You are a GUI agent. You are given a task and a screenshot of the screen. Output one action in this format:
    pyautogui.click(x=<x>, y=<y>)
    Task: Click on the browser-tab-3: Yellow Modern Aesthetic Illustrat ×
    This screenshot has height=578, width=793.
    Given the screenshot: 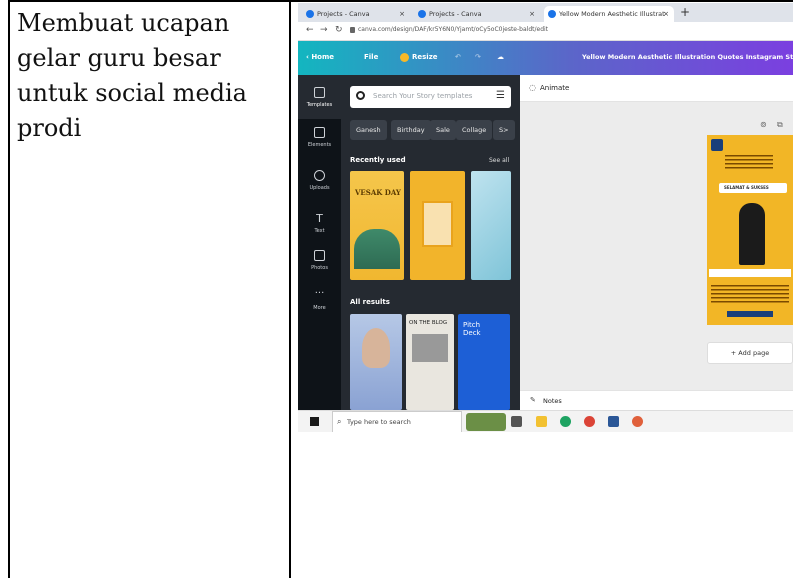 What is the action you would take?
    pyautogui.click(x=609, y=14)
    